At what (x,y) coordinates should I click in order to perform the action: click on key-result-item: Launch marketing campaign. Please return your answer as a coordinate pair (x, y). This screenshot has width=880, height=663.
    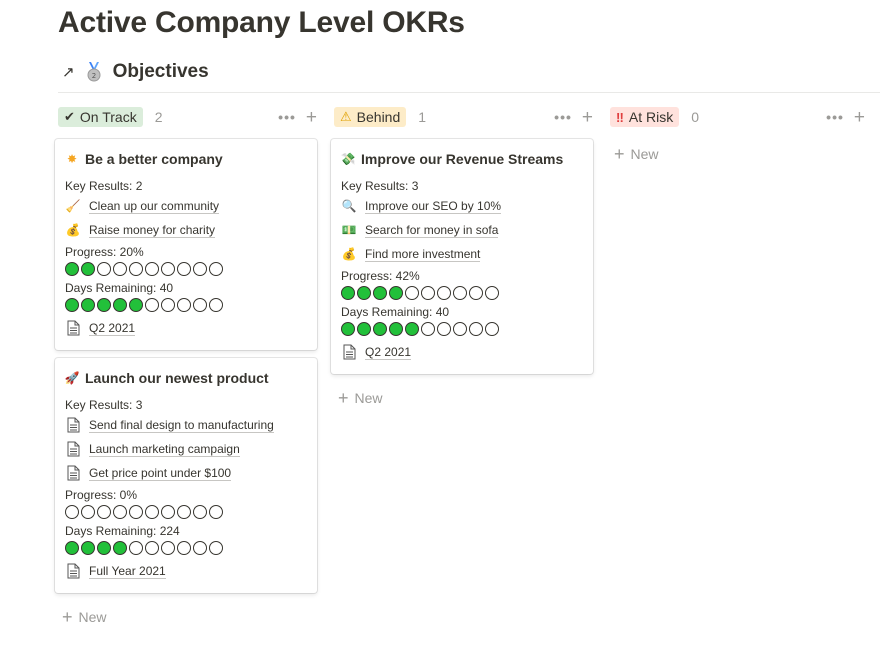
    Looking at the image, I should click on (186, 449).